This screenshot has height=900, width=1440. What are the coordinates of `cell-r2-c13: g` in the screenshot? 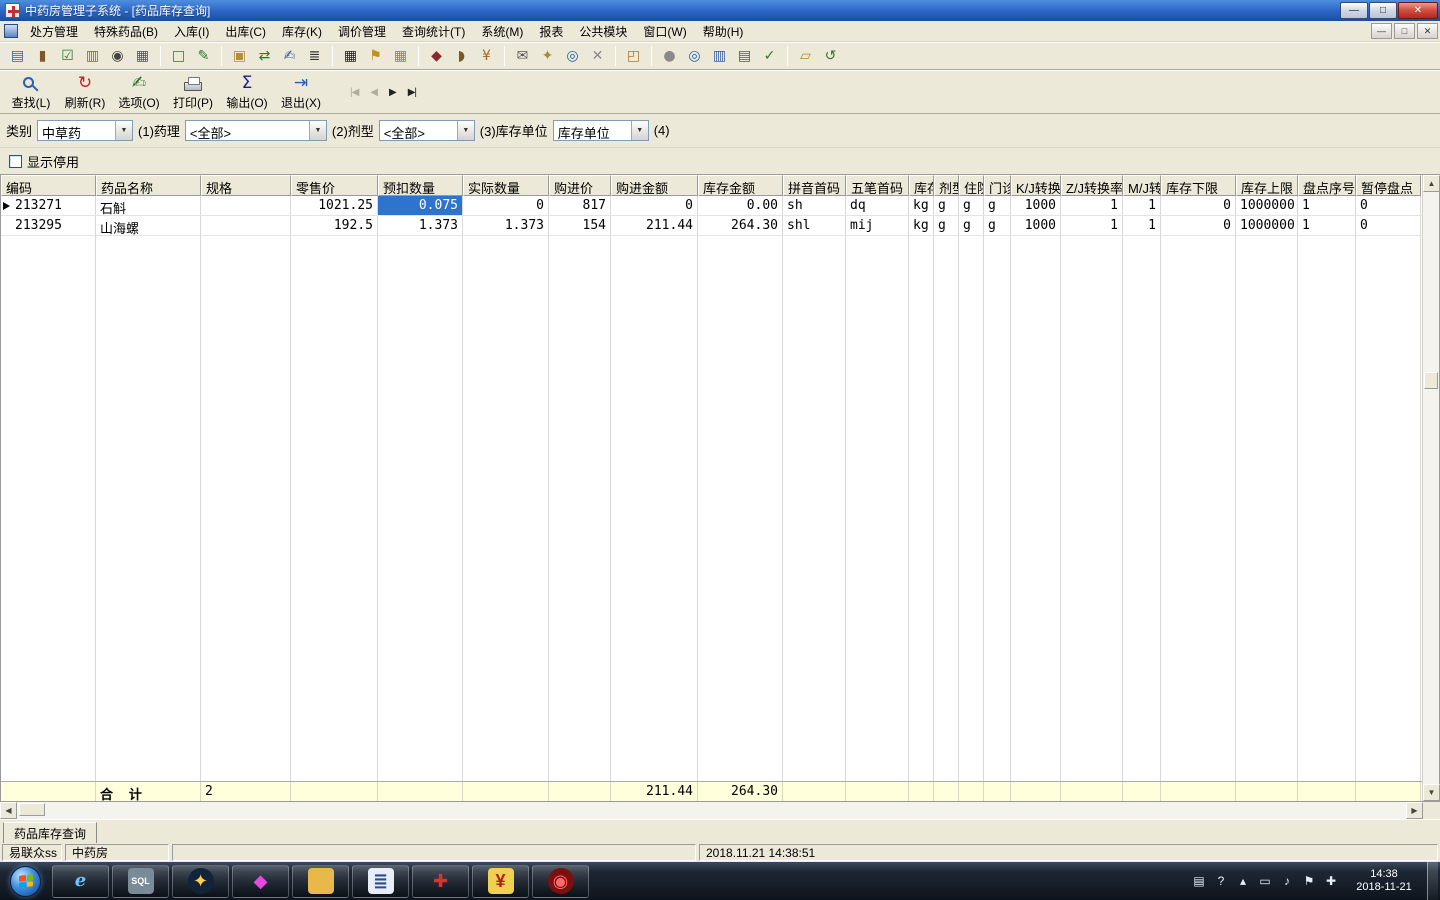 It's located at (946, 225).